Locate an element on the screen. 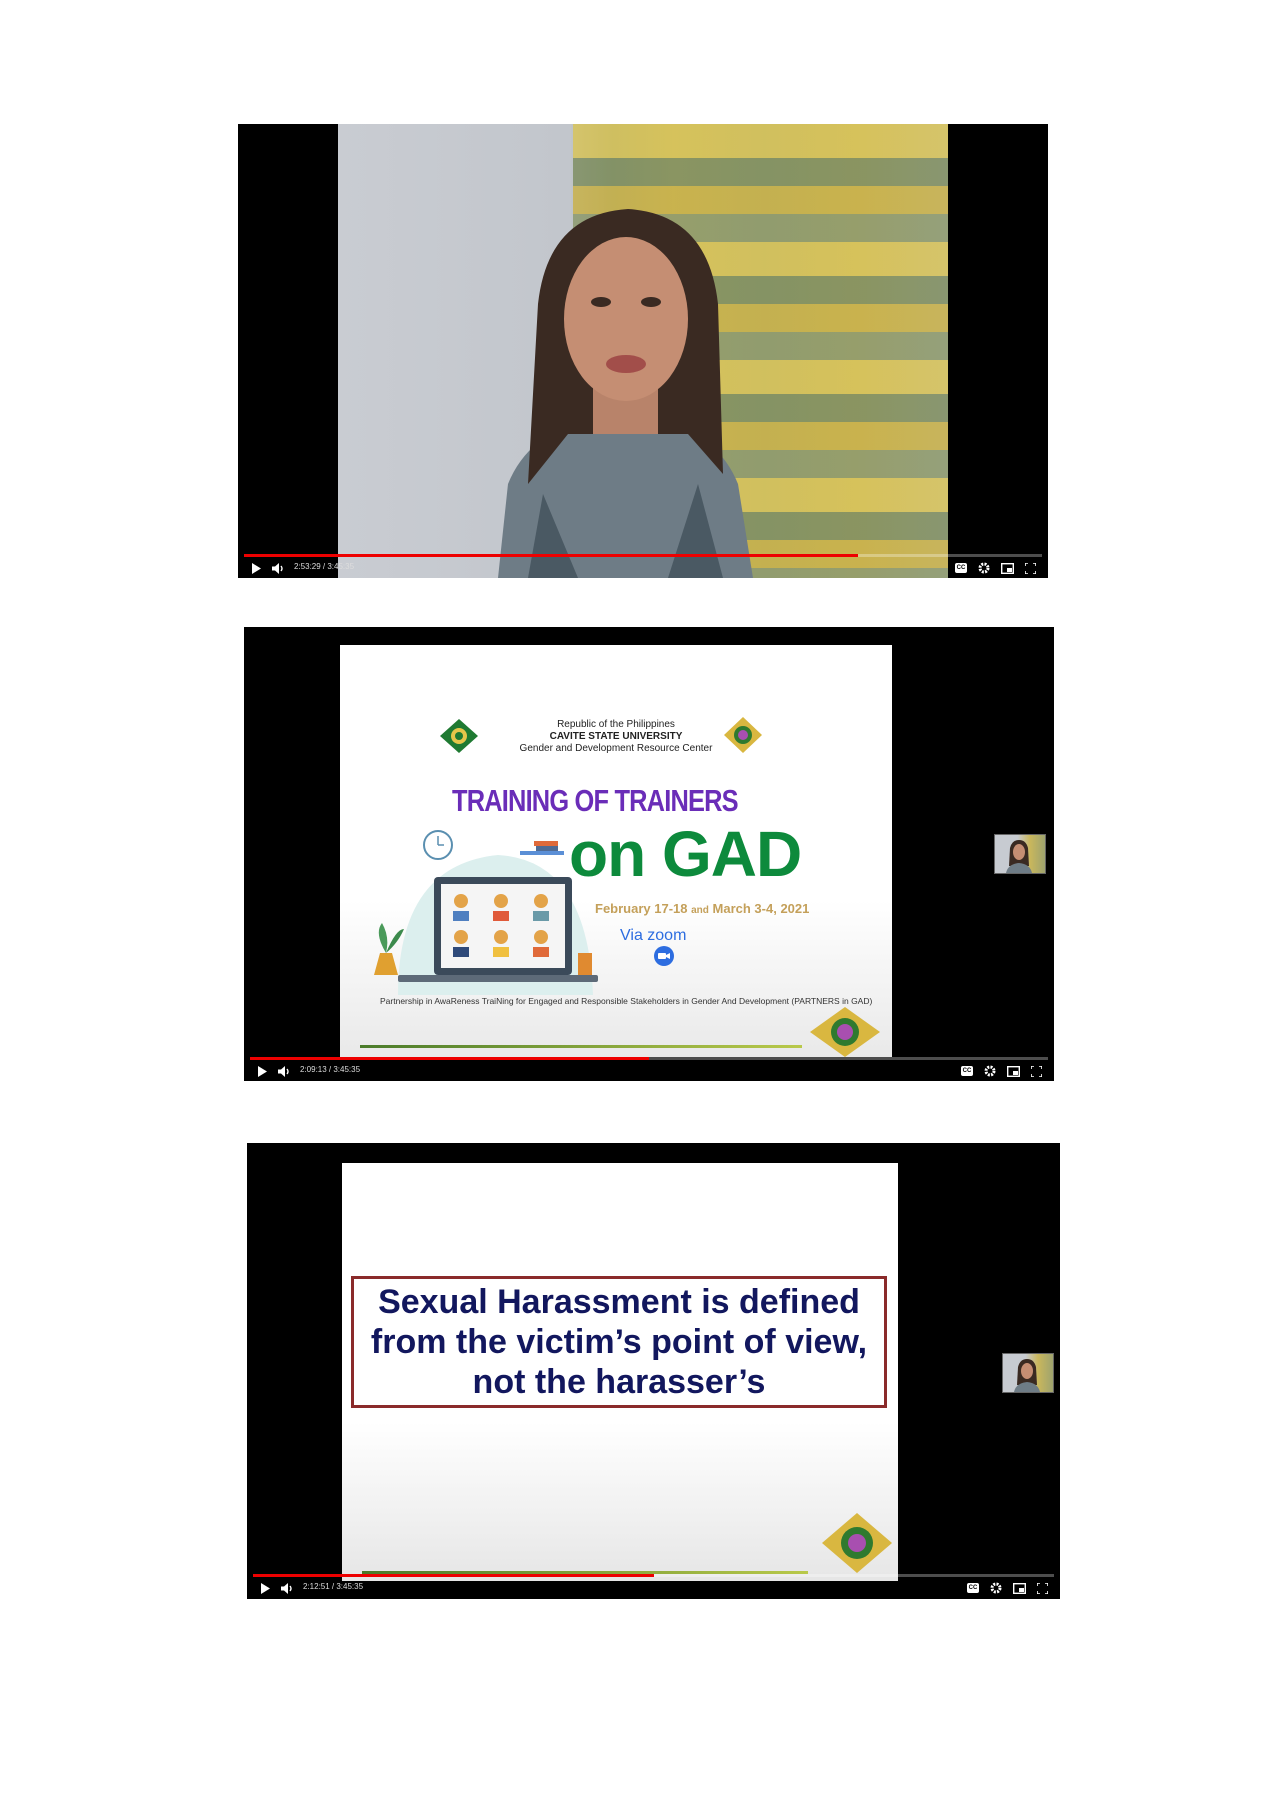  dates-and: and is located at coordinates (700, 910).